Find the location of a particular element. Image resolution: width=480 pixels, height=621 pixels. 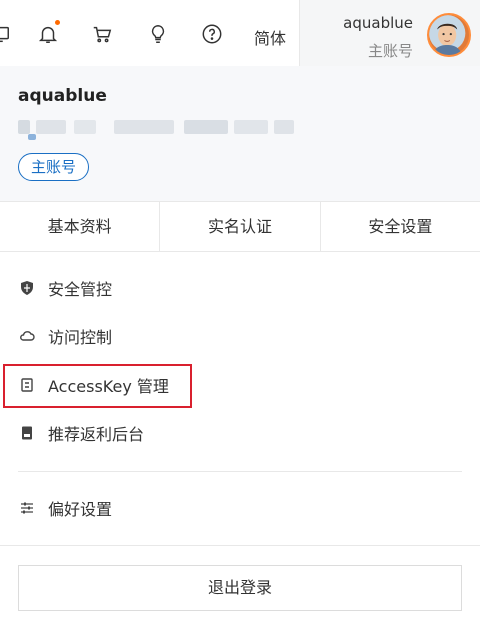

help-icon is located at coordinates (212, 34).